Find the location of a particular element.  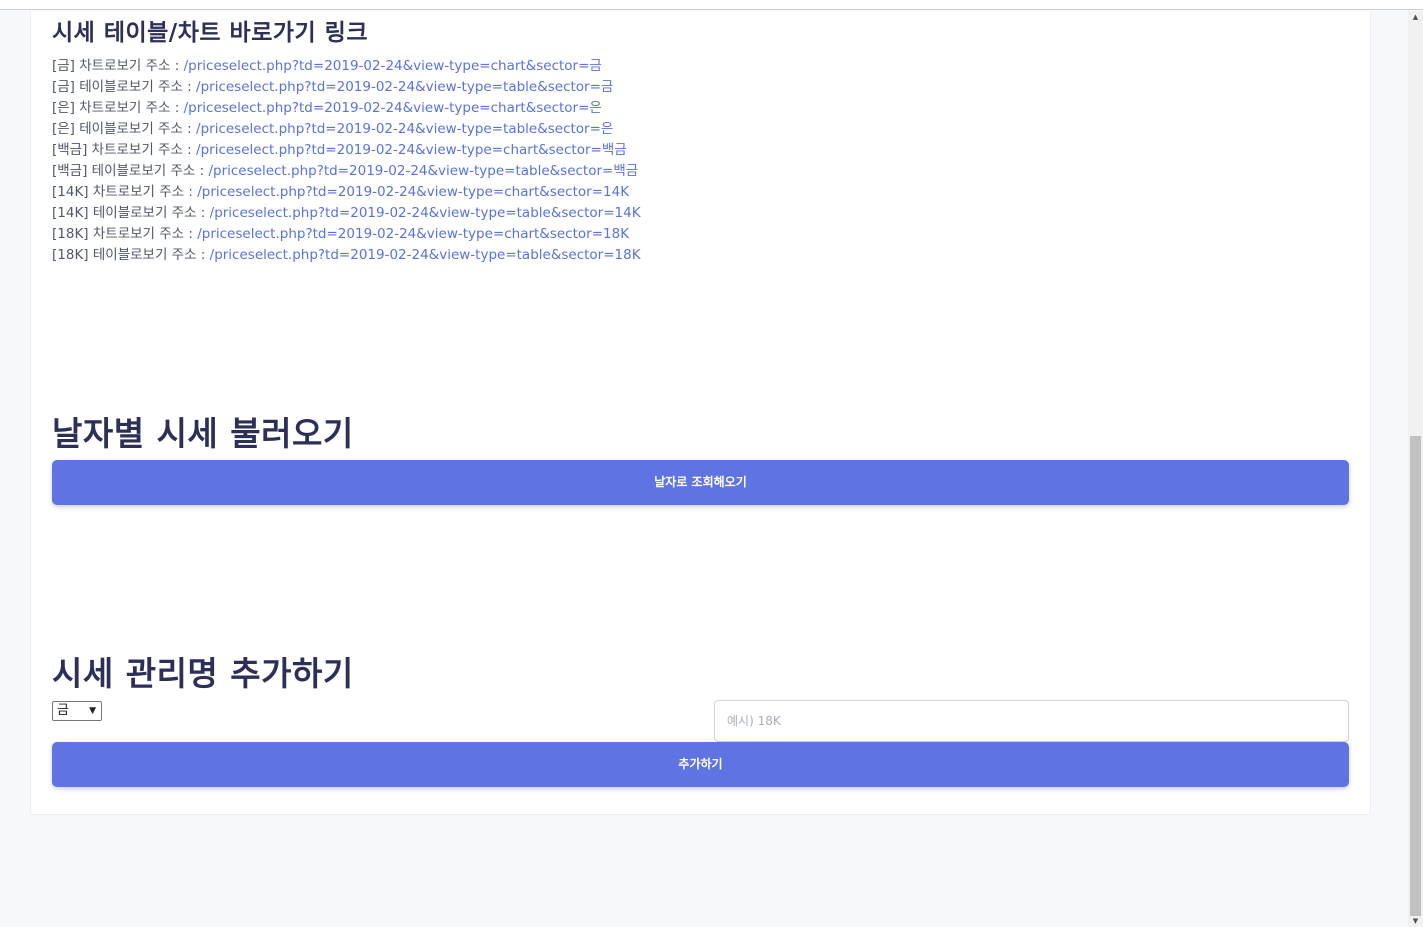

sector-select: 금 ▼ is located at coordinates (77, 711).